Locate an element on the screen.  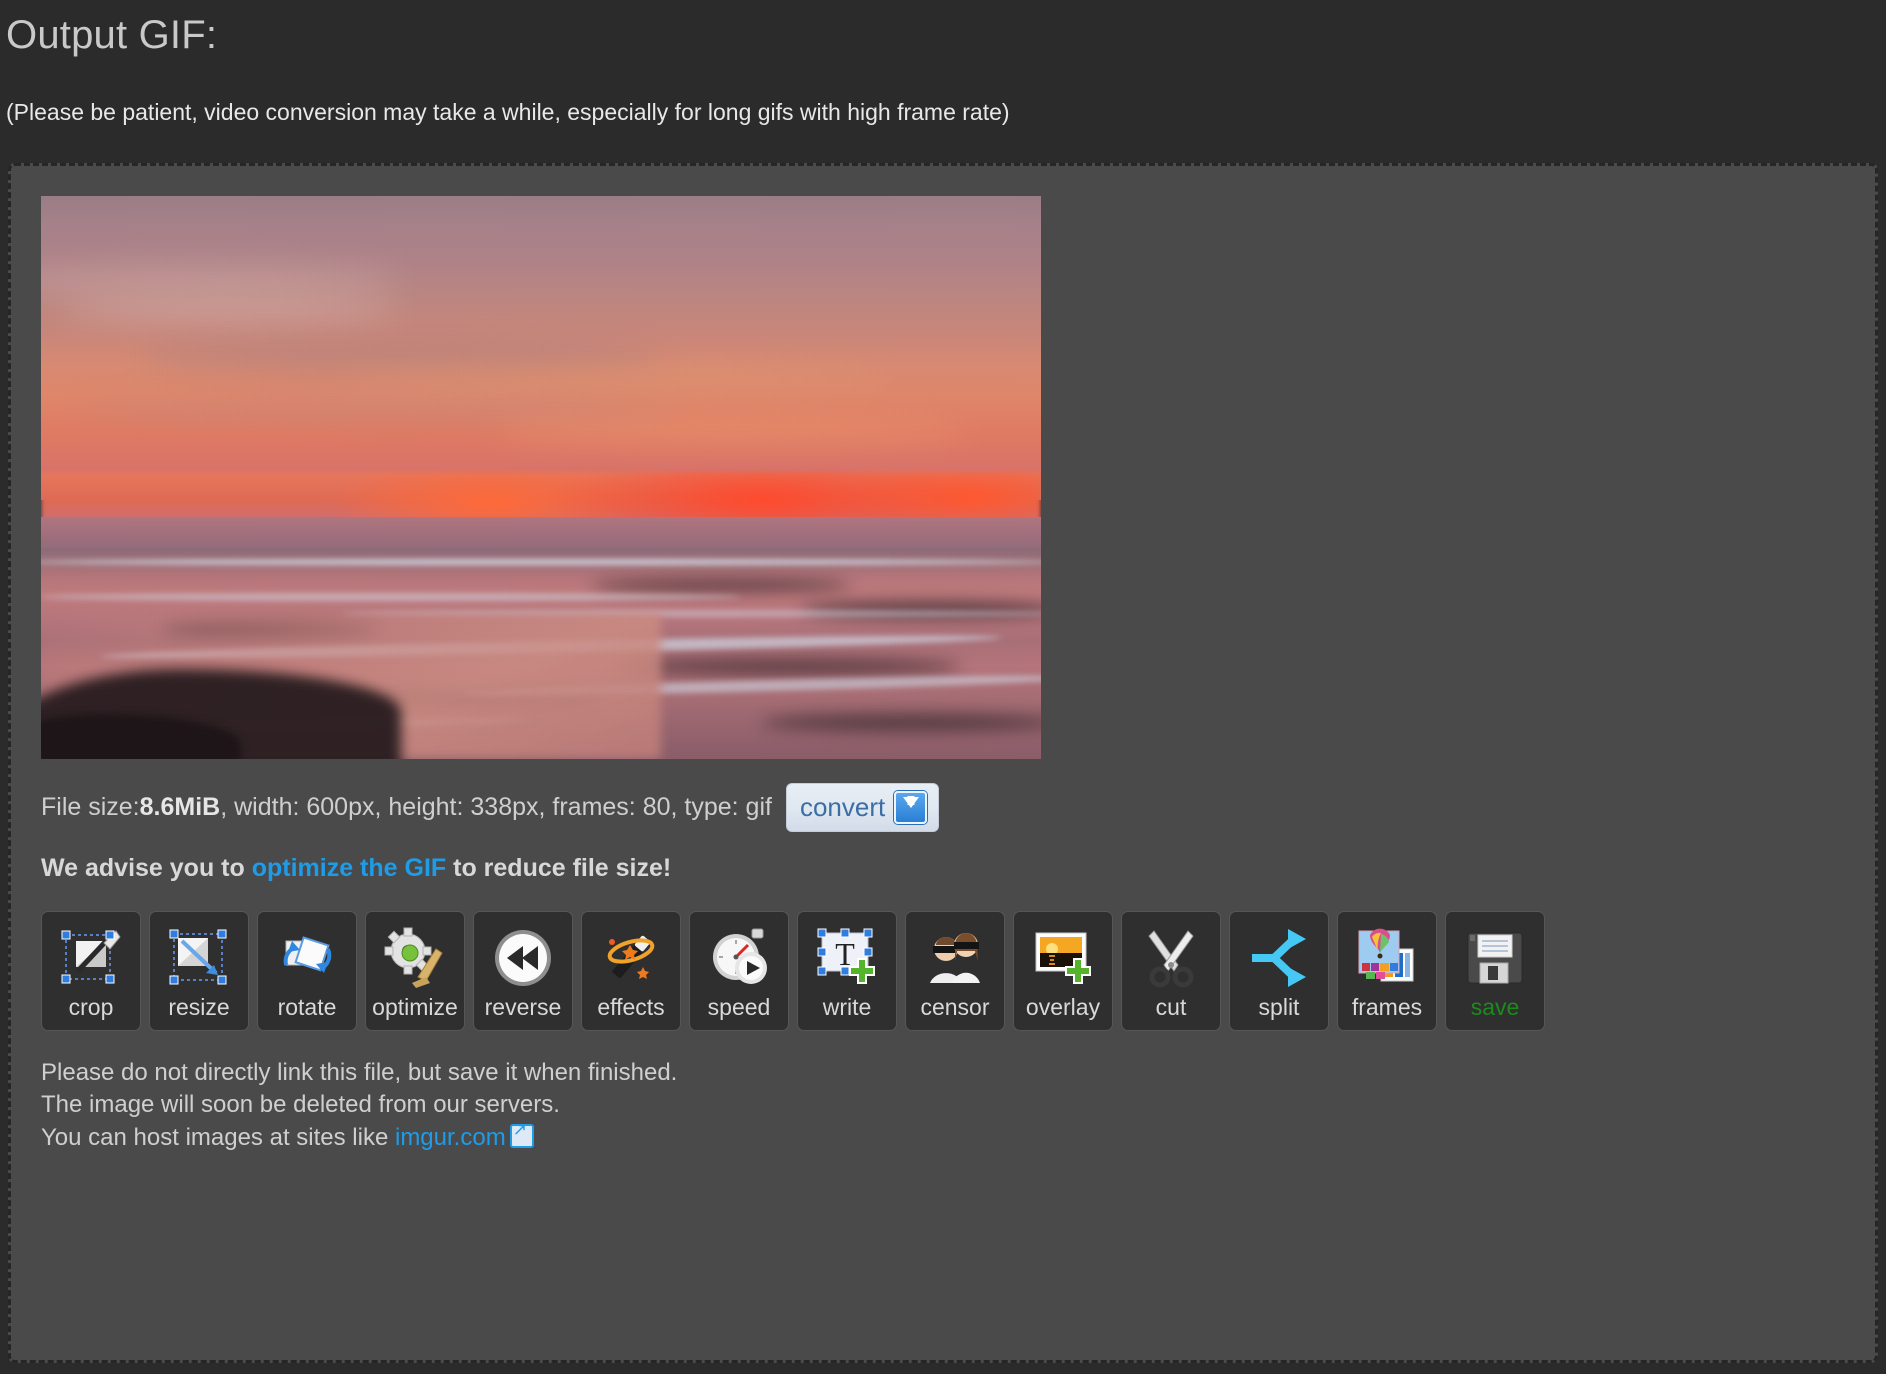
save-icon is located at coordinates (1495, 958).